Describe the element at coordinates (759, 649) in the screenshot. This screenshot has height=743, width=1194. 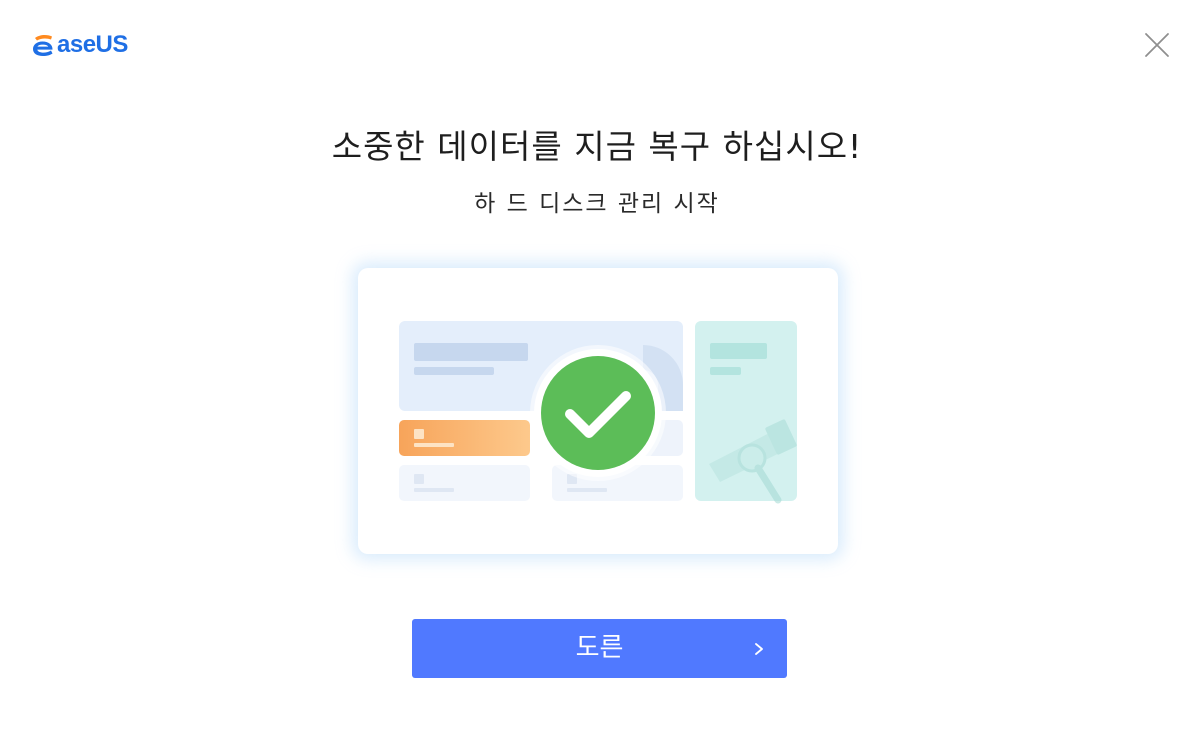
I see `chevron-right-icon` at that location.